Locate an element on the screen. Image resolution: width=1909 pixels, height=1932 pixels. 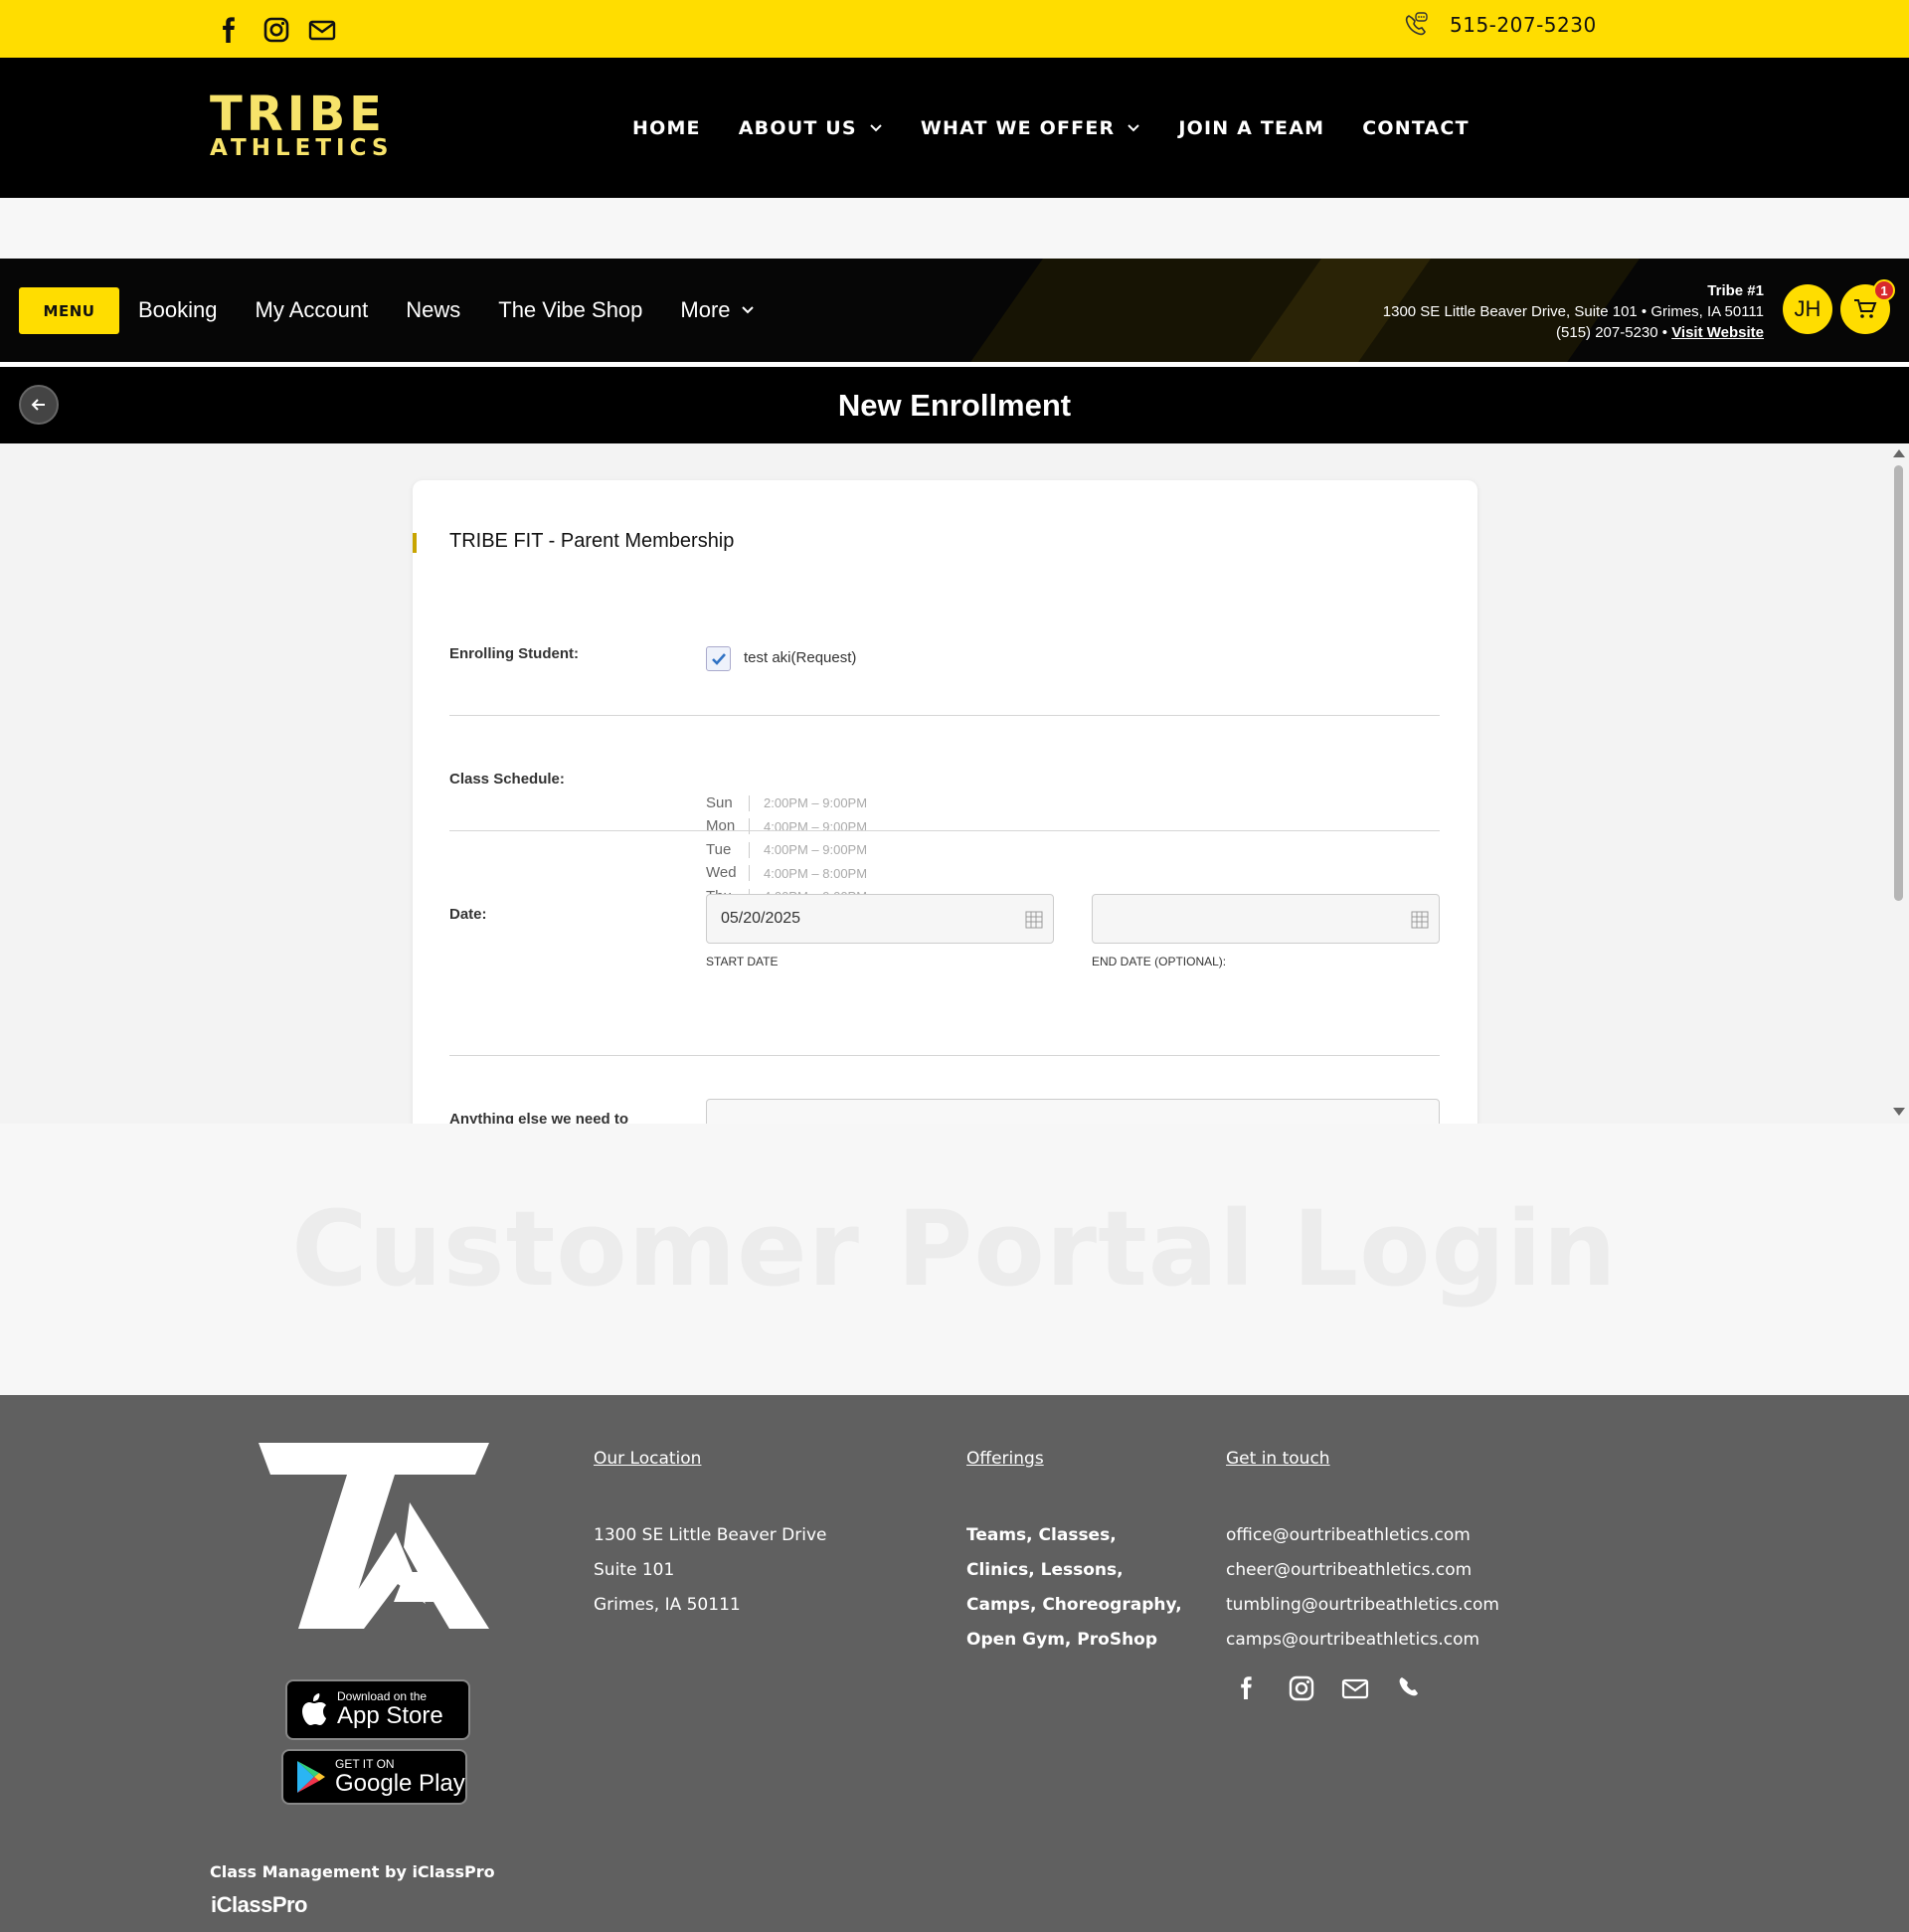
top-social-links is located at coordinates (276, 30).